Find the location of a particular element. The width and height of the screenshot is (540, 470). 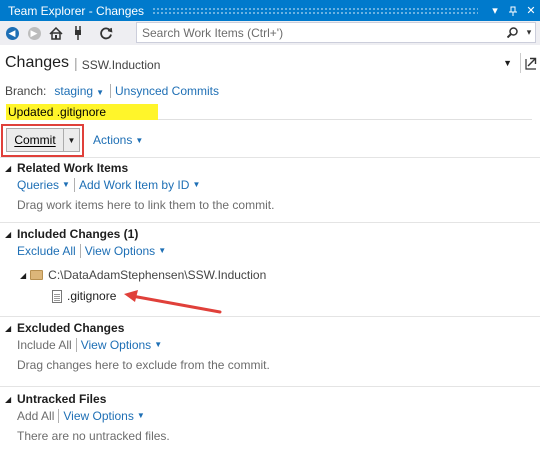

section-links: Queries ▼ Add Work Item by ID ▼ is located at coordinates (145, 184).